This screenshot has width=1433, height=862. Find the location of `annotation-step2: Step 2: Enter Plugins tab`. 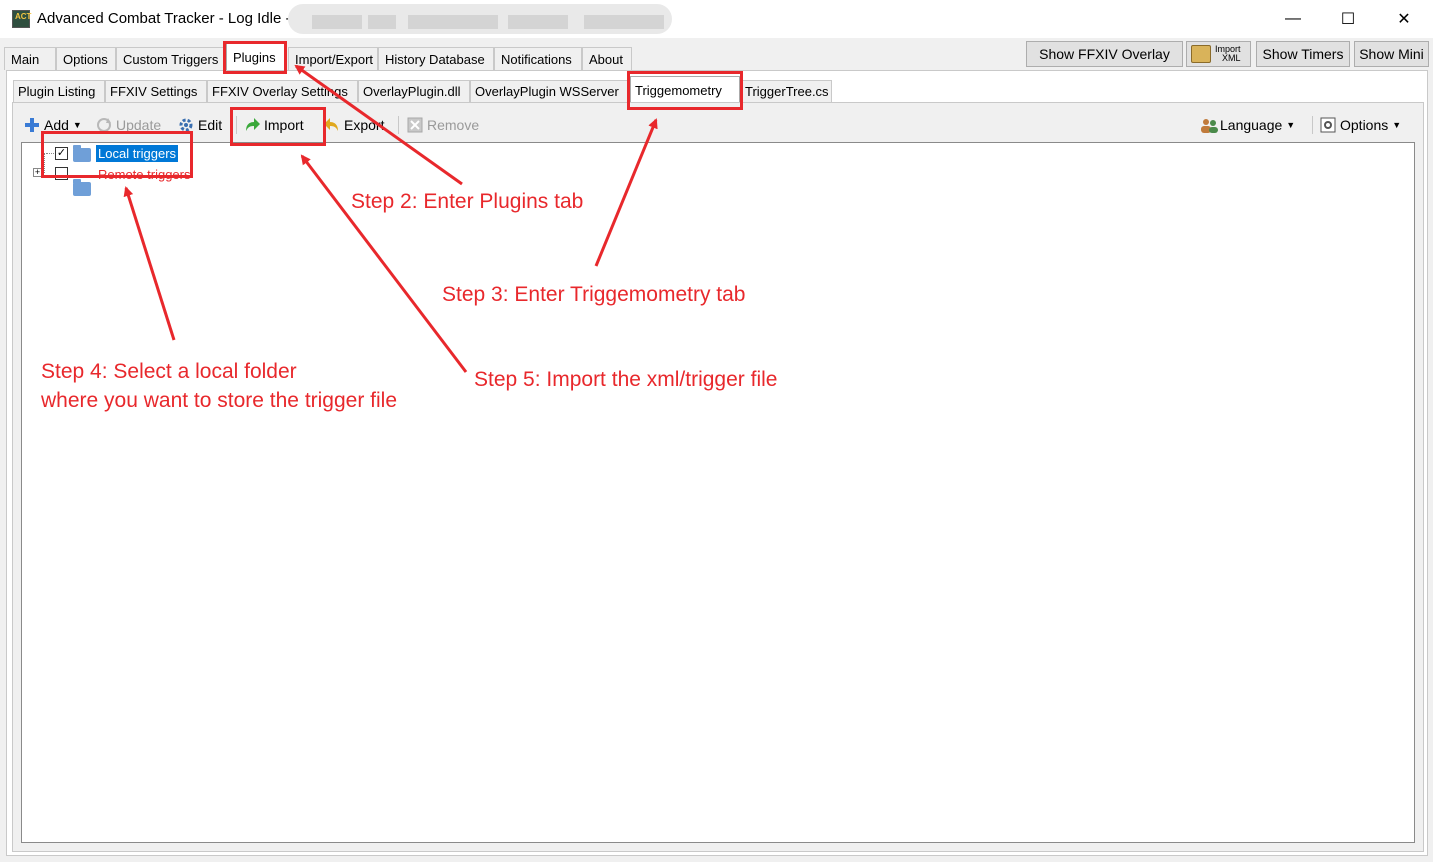

annotation-step2: Step 2: Enter Plugins tab is located at coordinates (467, 201).